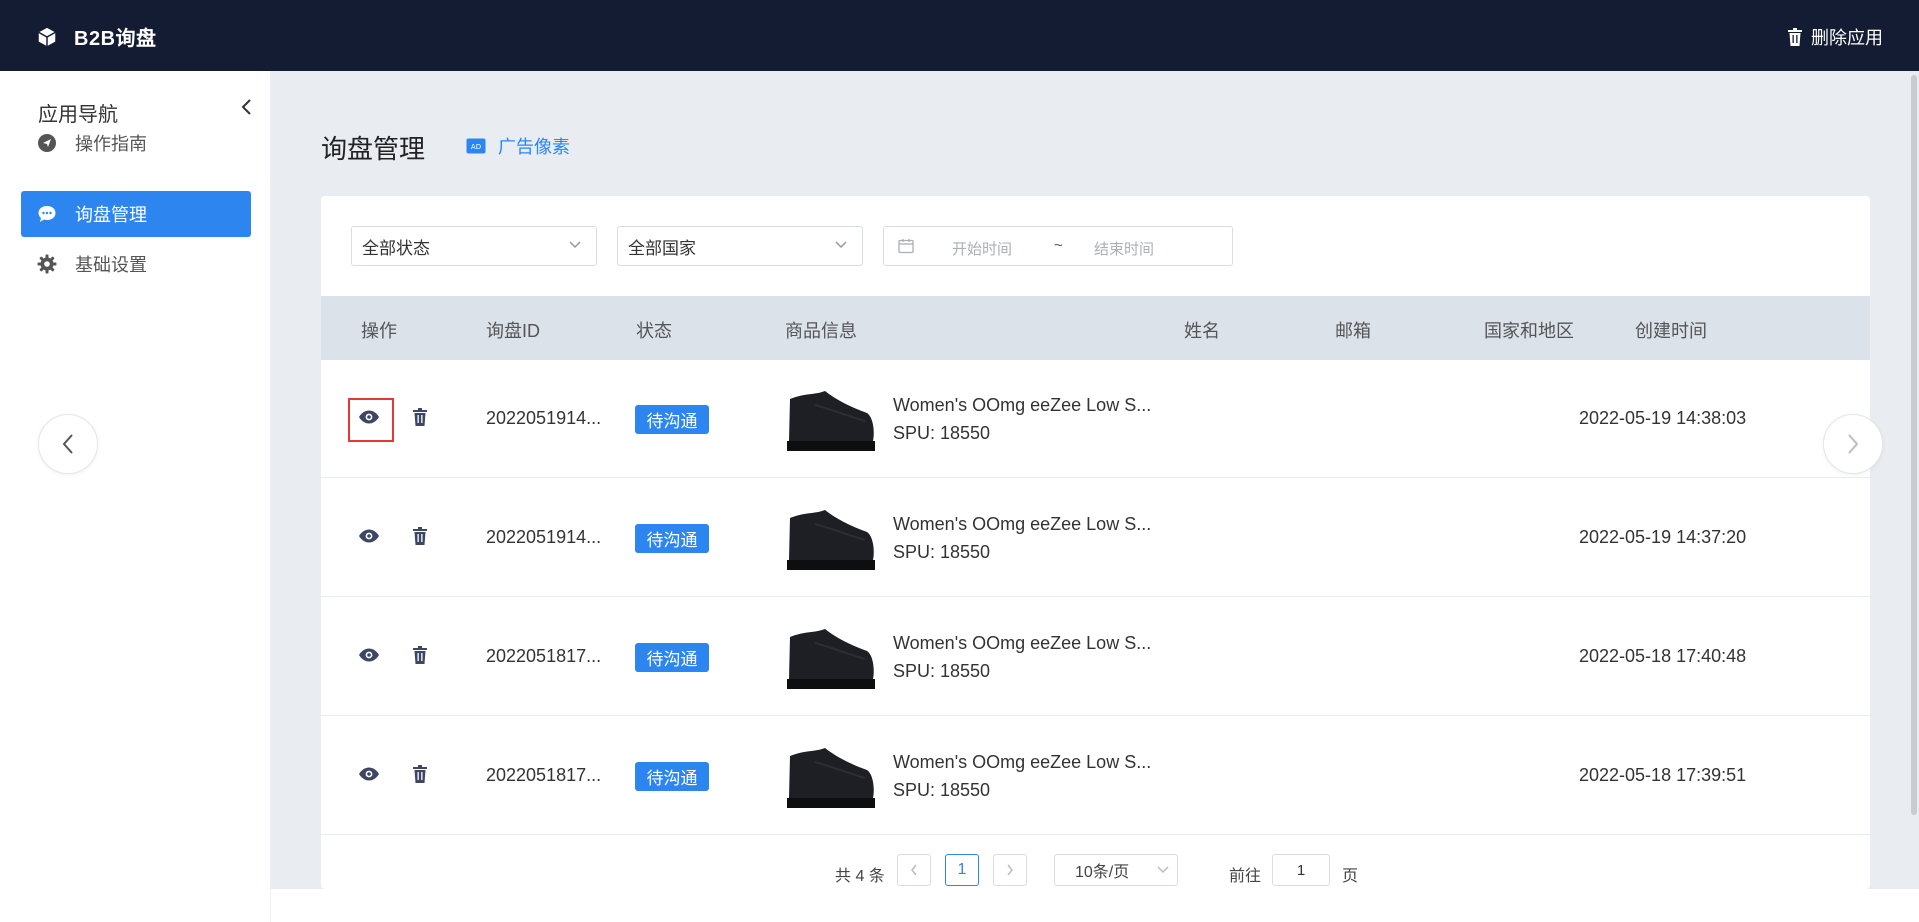 Image resolution: width=1919 pixels, height=922 pixels. Describe the element at coordinates (135, 496) in the screenshot. I see `sidebar: 应用导航 操作指南 询盘管理 基础设置` at that location.